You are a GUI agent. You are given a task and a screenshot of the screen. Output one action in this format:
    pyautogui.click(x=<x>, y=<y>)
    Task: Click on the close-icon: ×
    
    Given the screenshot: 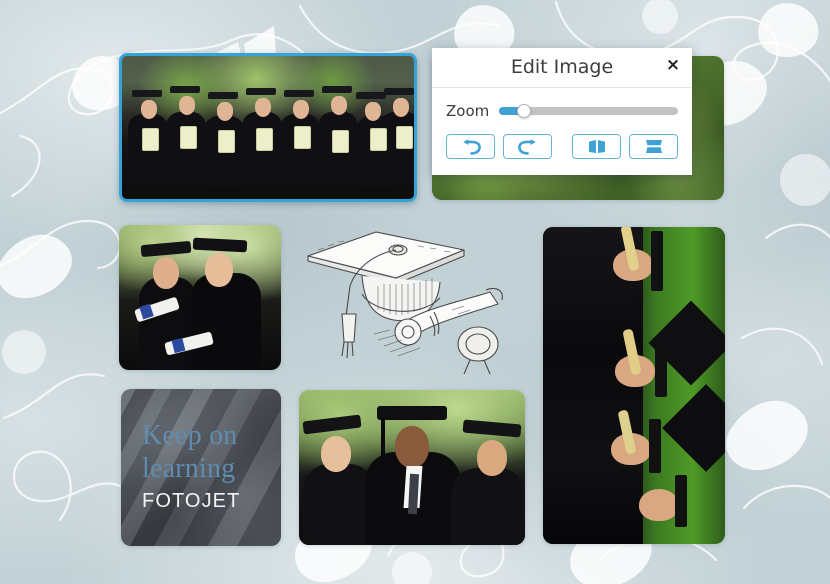 What is the action you would take?
    pyautogui.click(x=673, y=66)
    